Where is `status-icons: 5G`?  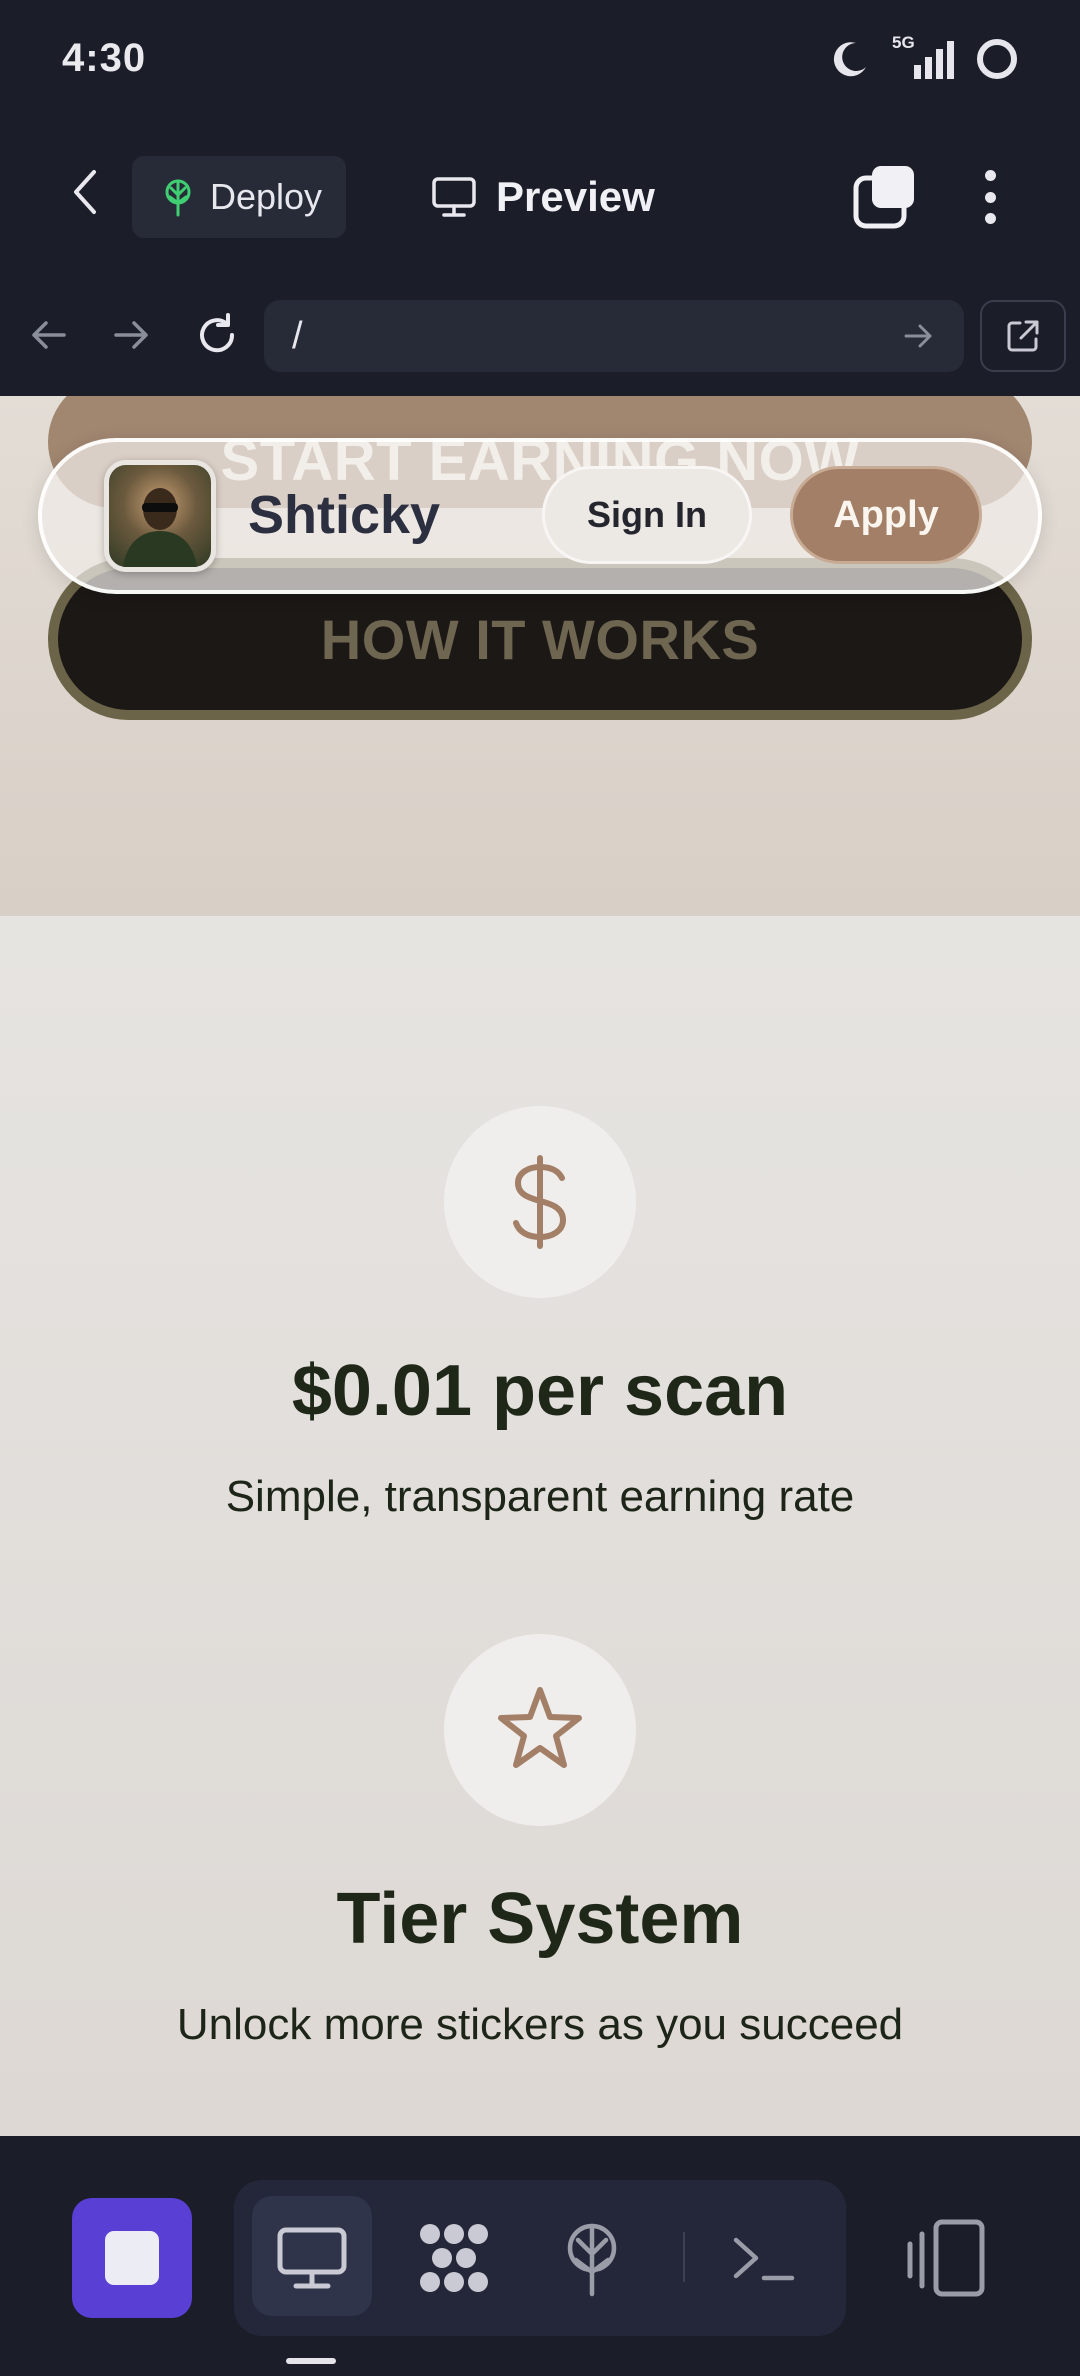 status-icons: 5G is located at coordinates (924, 58).